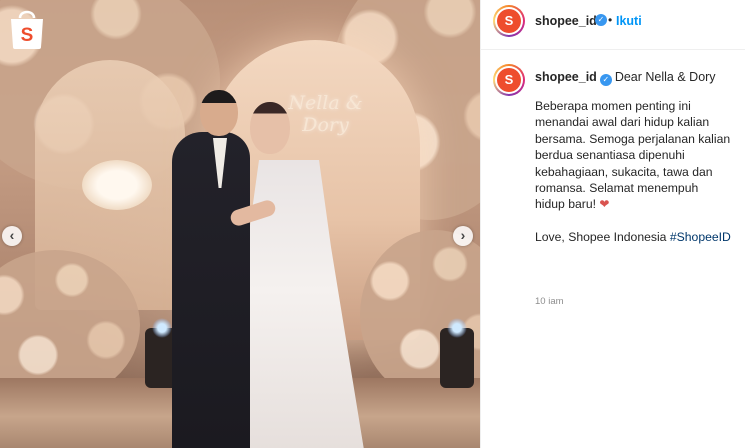  Describe the element at coordinates (665, 77) in the screenshot. I see `caption-lead: Dear Nella & Dory` at that location.